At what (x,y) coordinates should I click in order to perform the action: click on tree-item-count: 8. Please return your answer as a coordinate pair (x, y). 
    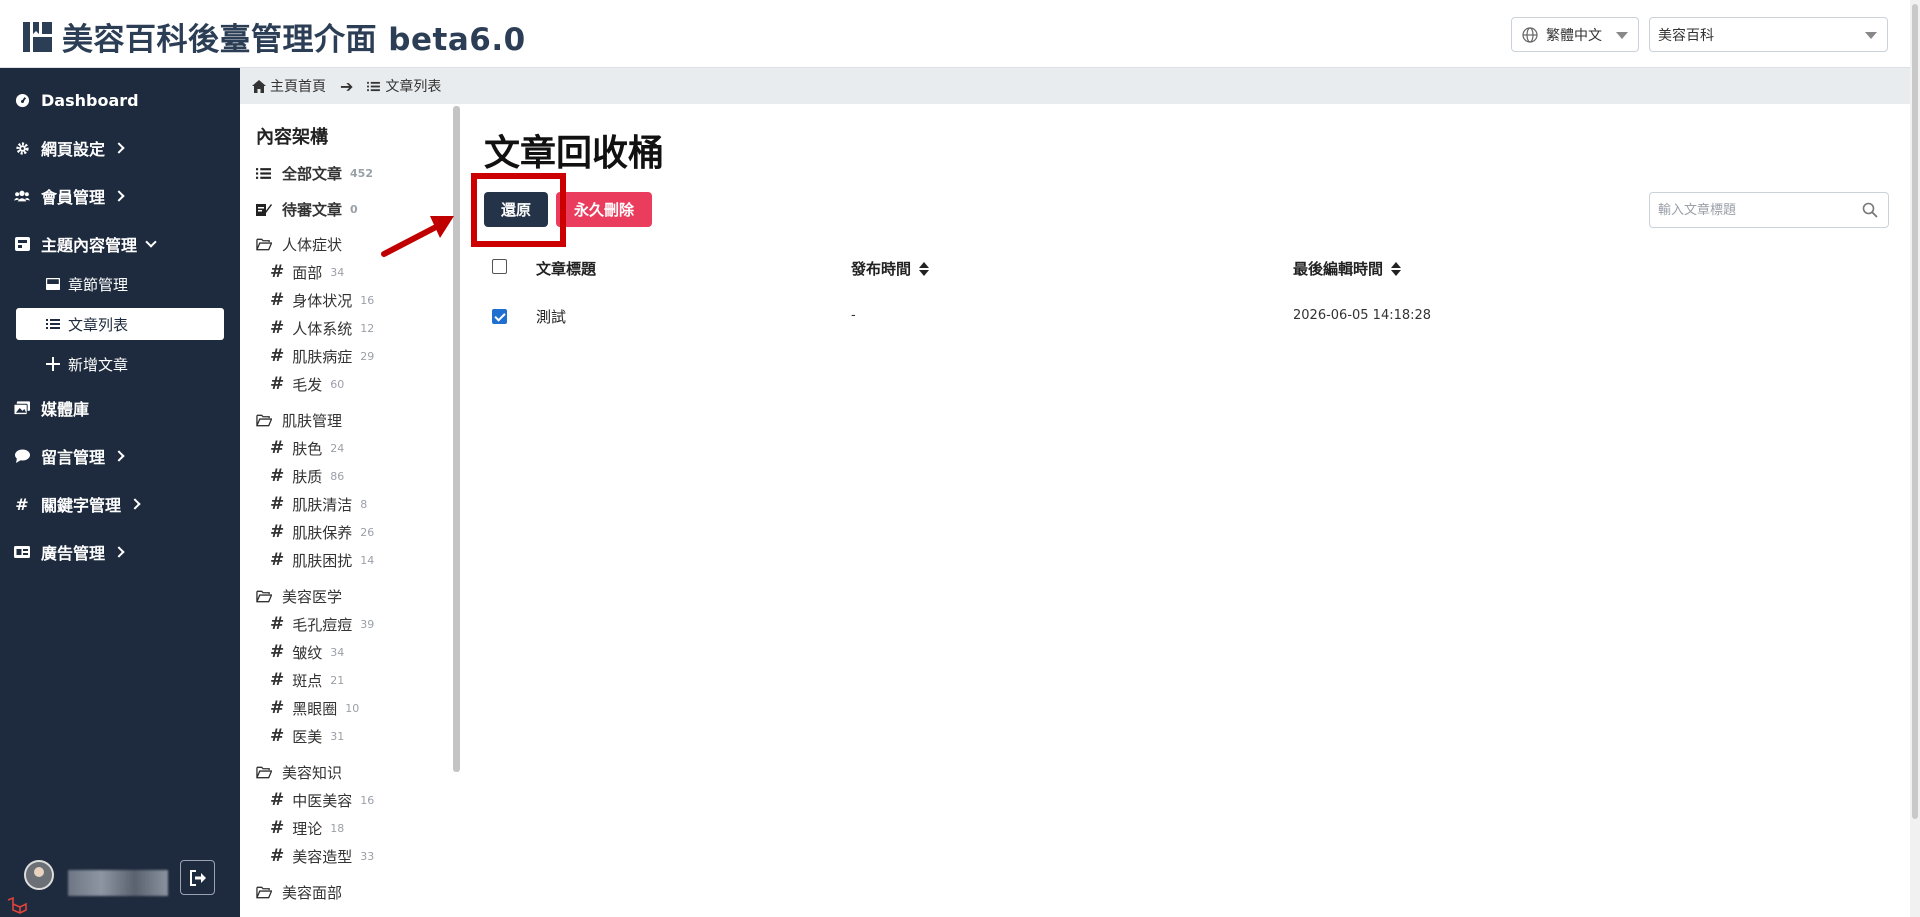
    Looking at the image, I should click on (364, 504).